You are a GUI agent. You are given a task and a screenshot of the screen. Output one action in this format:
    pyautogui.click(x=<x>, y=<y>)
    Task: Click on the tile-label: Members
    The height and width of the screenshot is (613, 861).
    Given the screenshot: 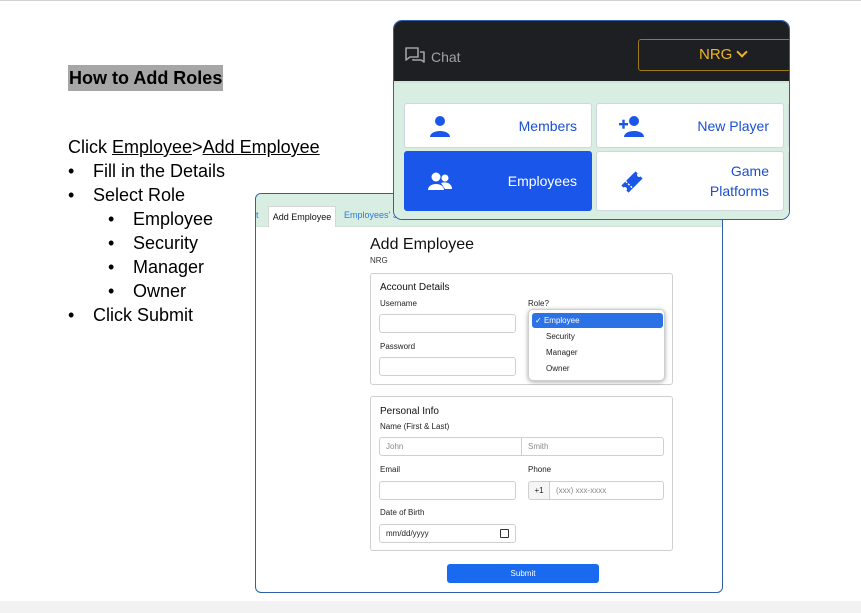 What is the action you would take?
    pyautogui.click(x=547, y=125)
    